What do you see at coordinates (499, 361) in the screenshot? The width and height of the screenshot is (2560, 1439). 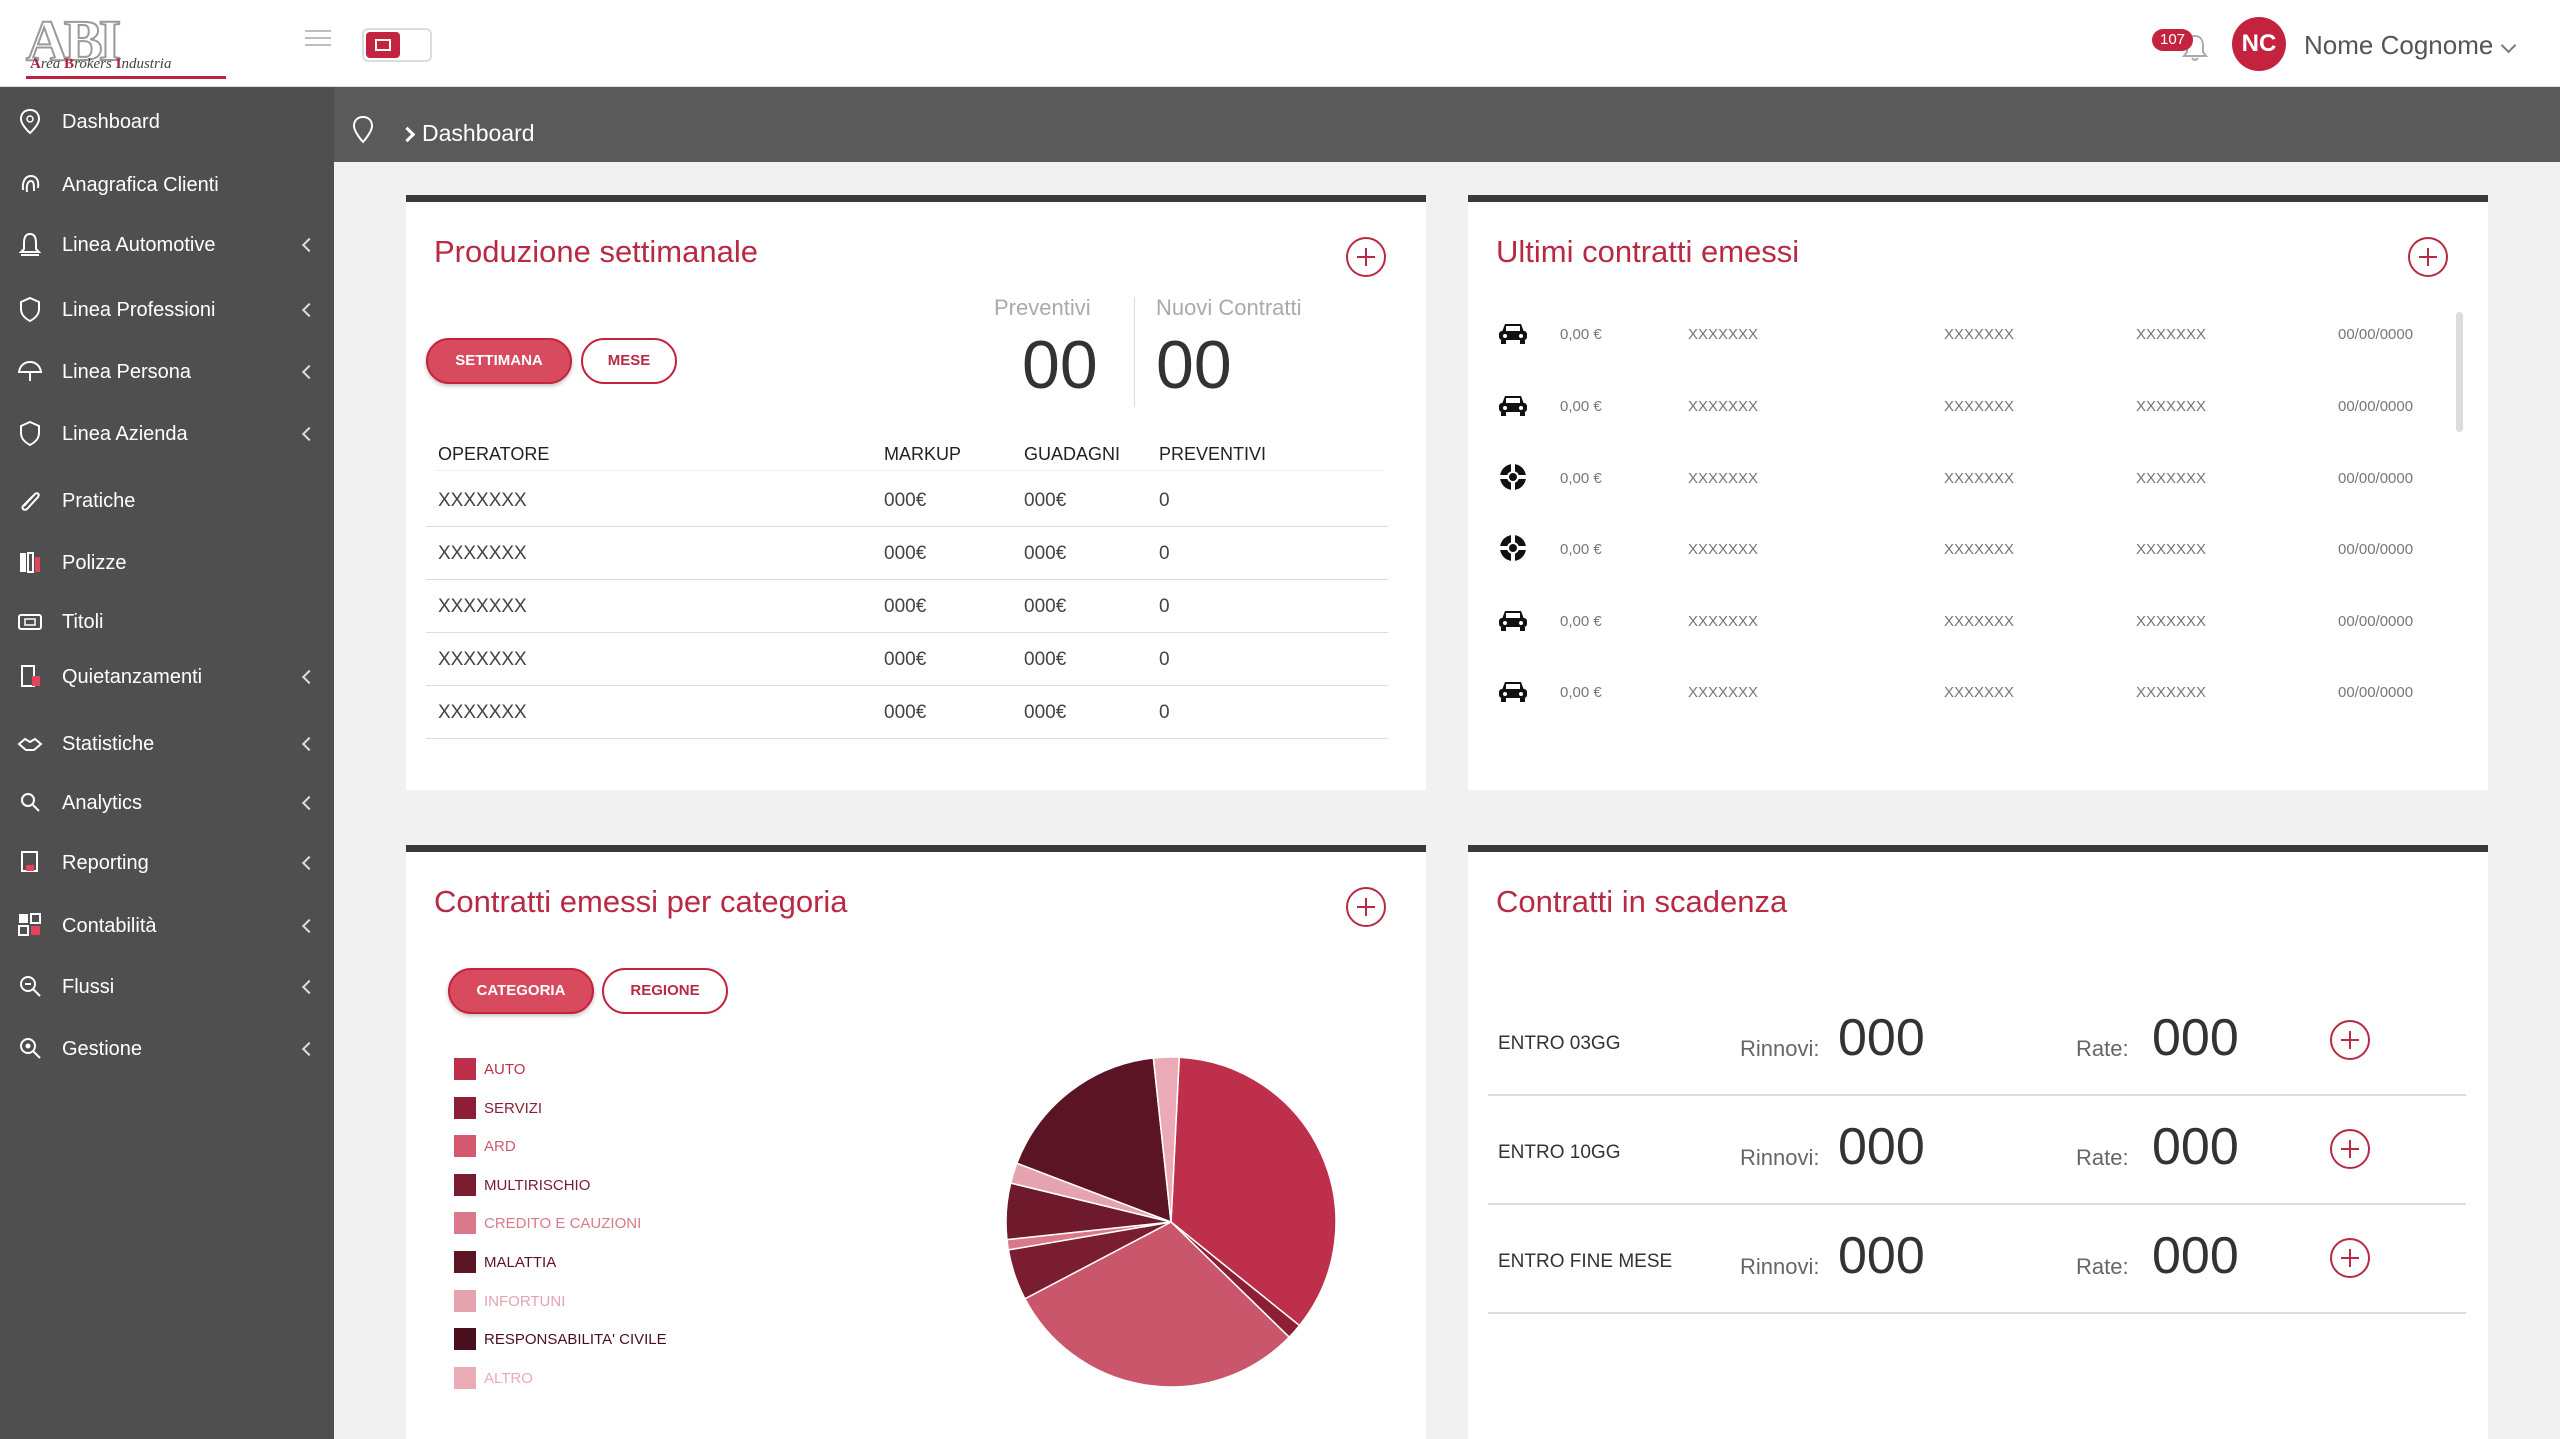 I see `tab-settimana: SETTIMANA` at bounding box center [499, 361].